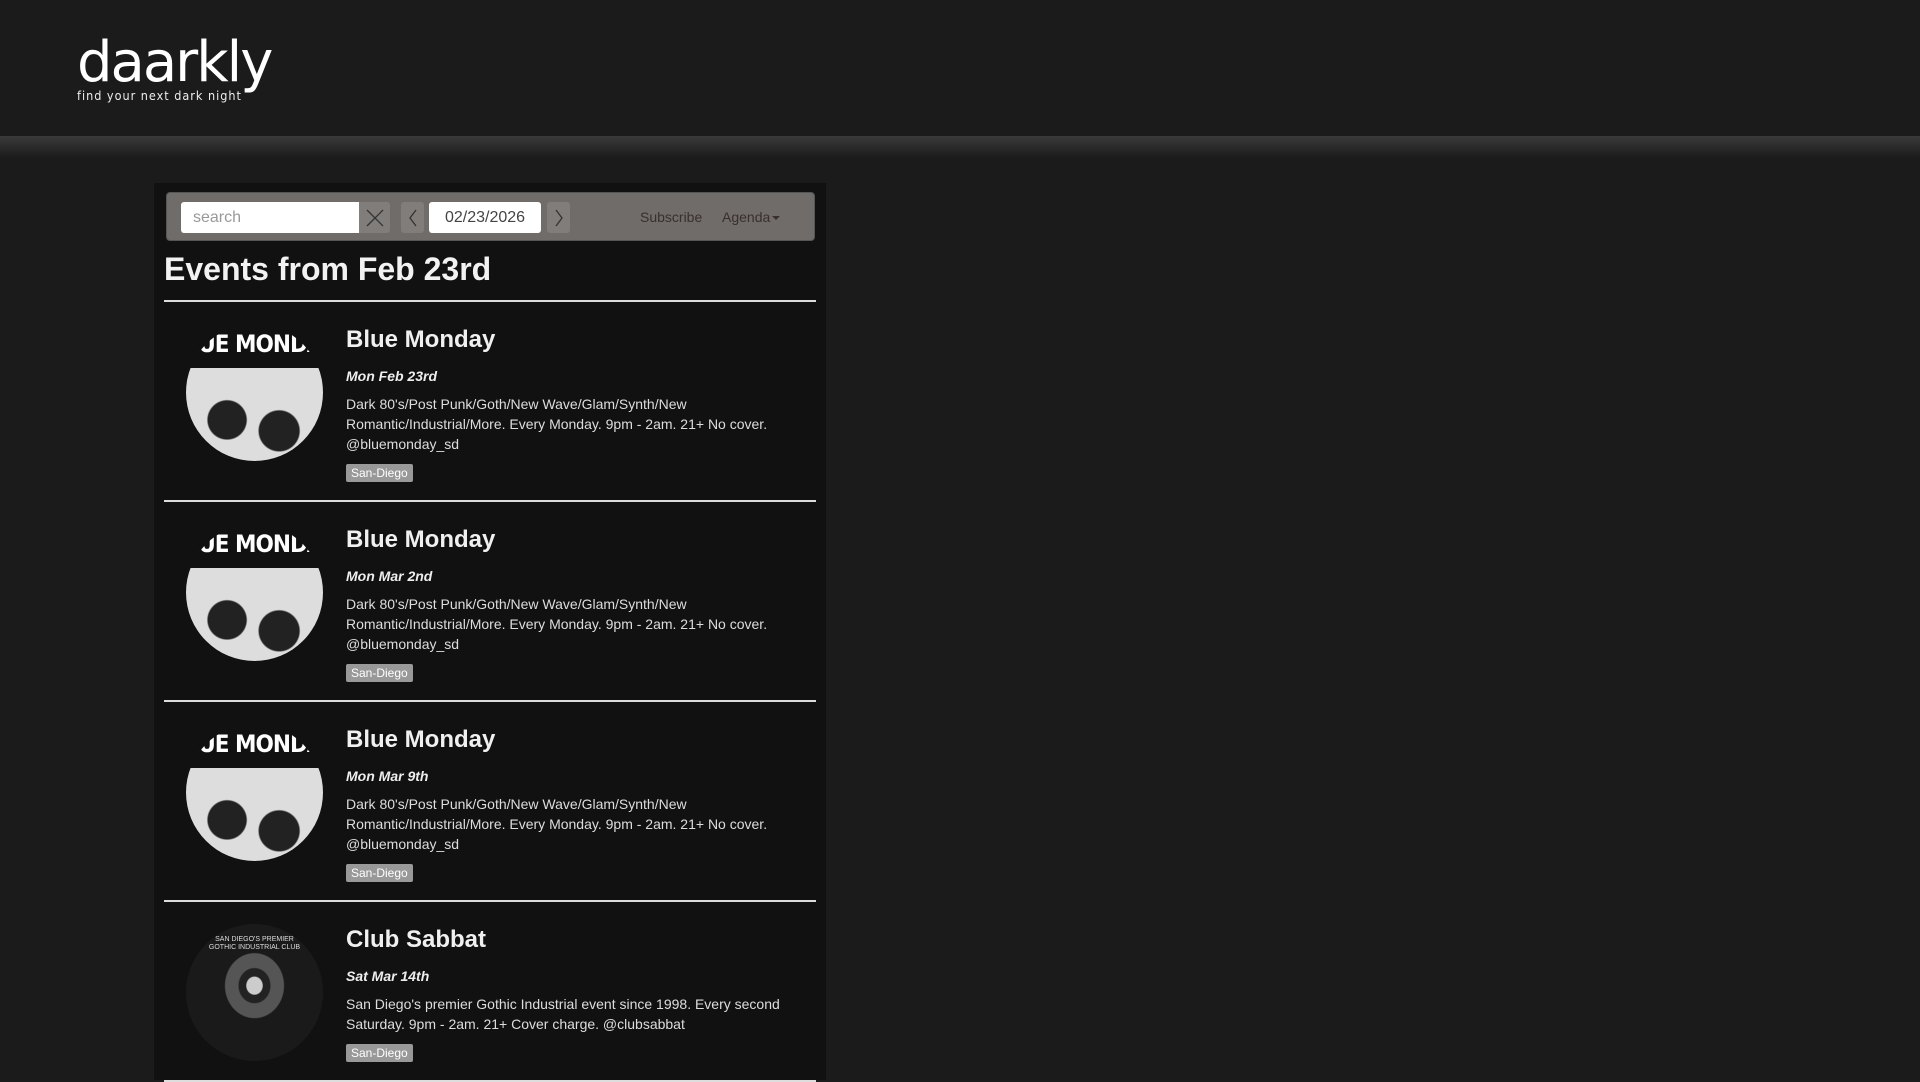 The width and height of the screenshot is (1920, 1082). Describe the element at coordinates (175, 62) in the screenshot. I see `logo-wordmark: daarkly` at that location.